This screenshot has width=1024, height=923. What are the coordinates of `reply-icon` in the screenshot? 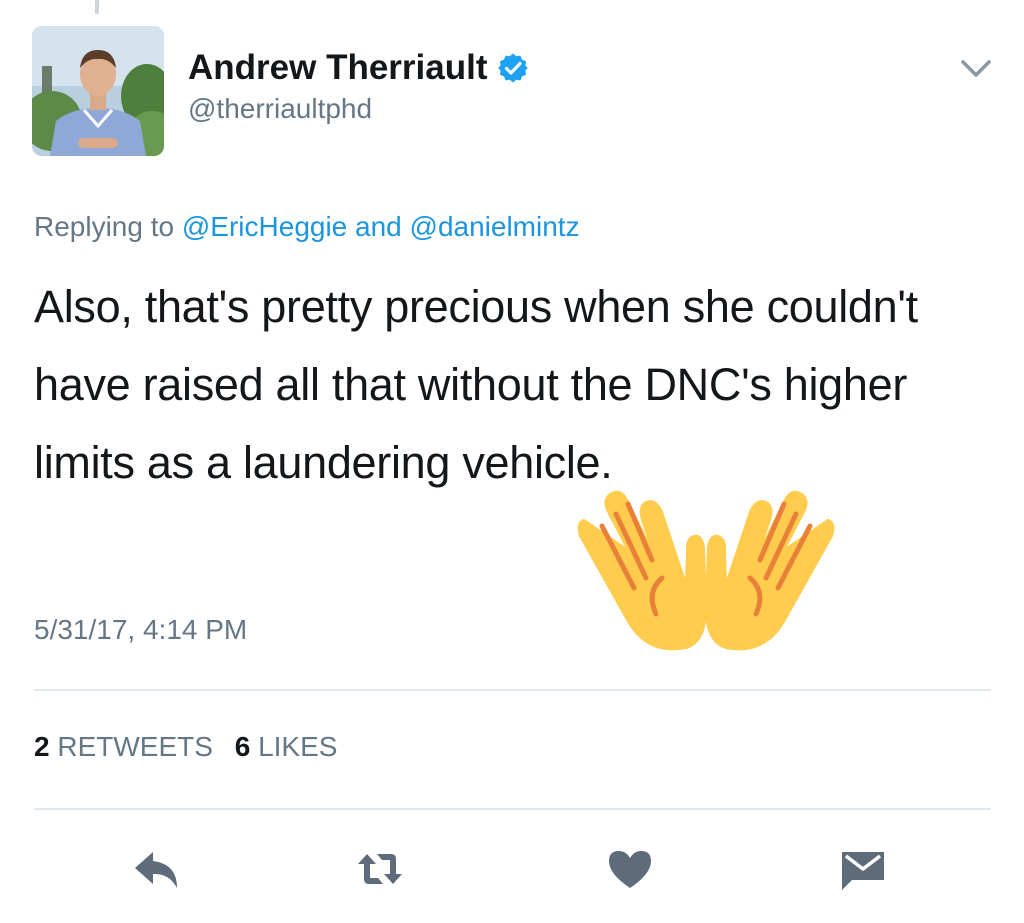 It's located at (156, 870).